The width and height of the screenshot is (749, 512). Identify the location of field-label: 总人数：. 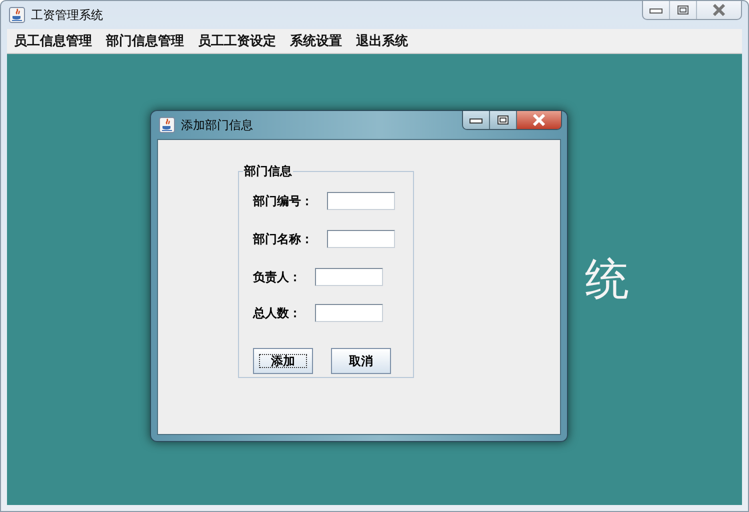
(277, 313).